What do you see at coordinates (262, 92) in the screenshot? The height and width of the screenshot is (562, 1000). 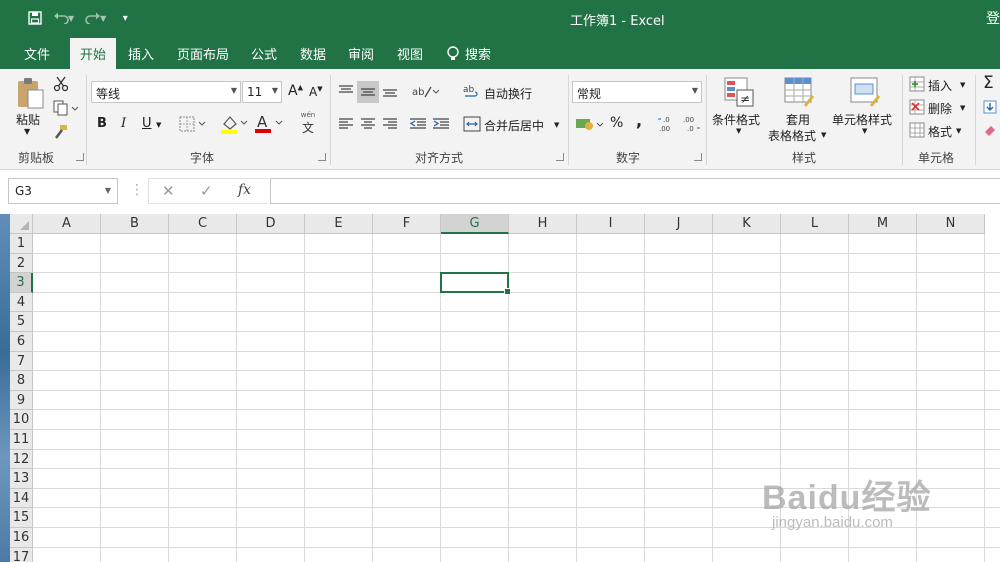 I see `font-size-combo: 11 ▼` at bounding box center [262, 92].